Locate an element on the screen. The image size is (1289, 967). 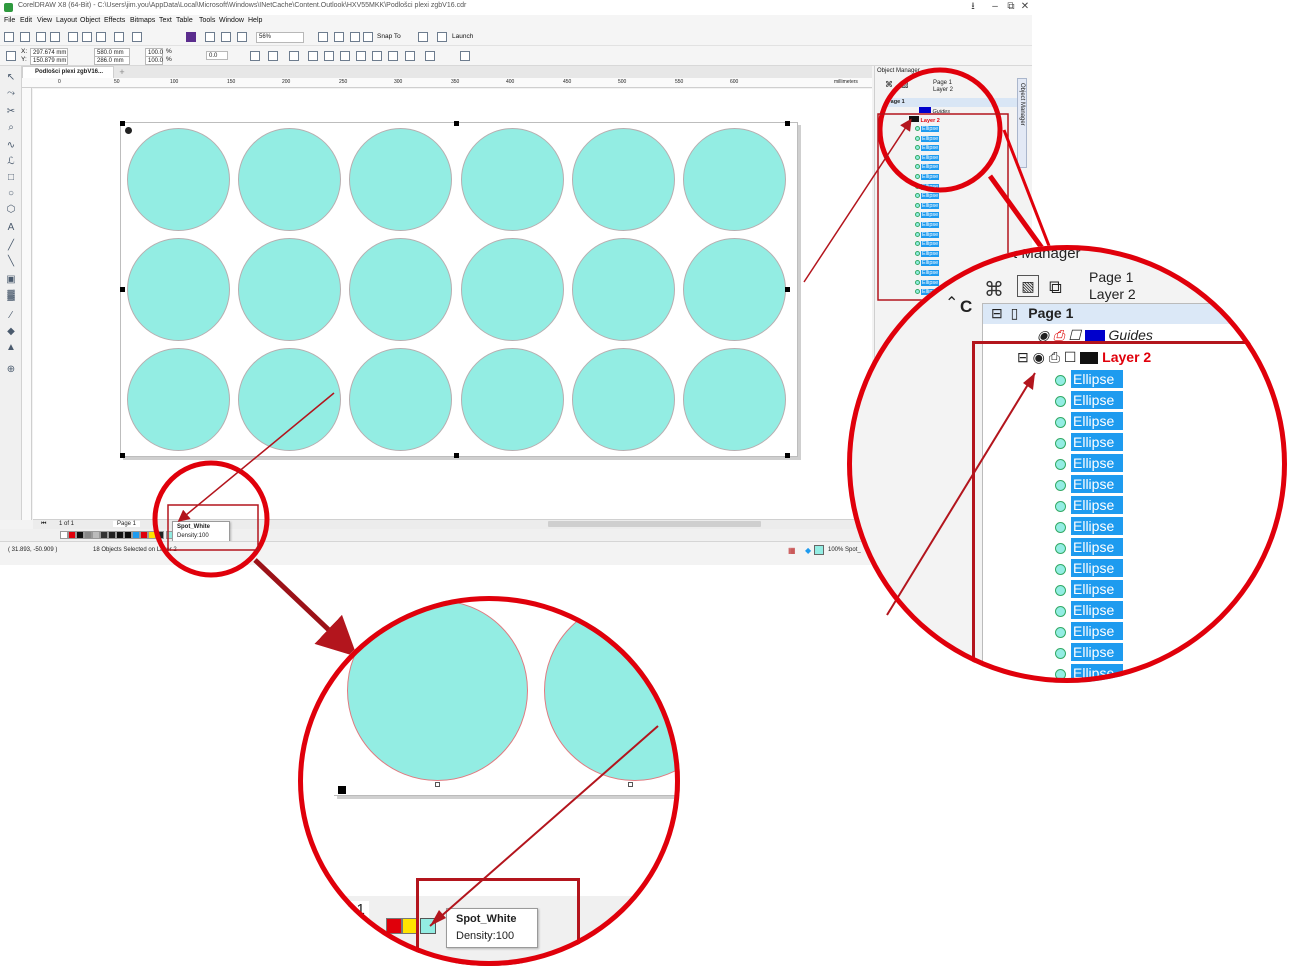
connector-om-zoom is located at coordinates (1016, 212).